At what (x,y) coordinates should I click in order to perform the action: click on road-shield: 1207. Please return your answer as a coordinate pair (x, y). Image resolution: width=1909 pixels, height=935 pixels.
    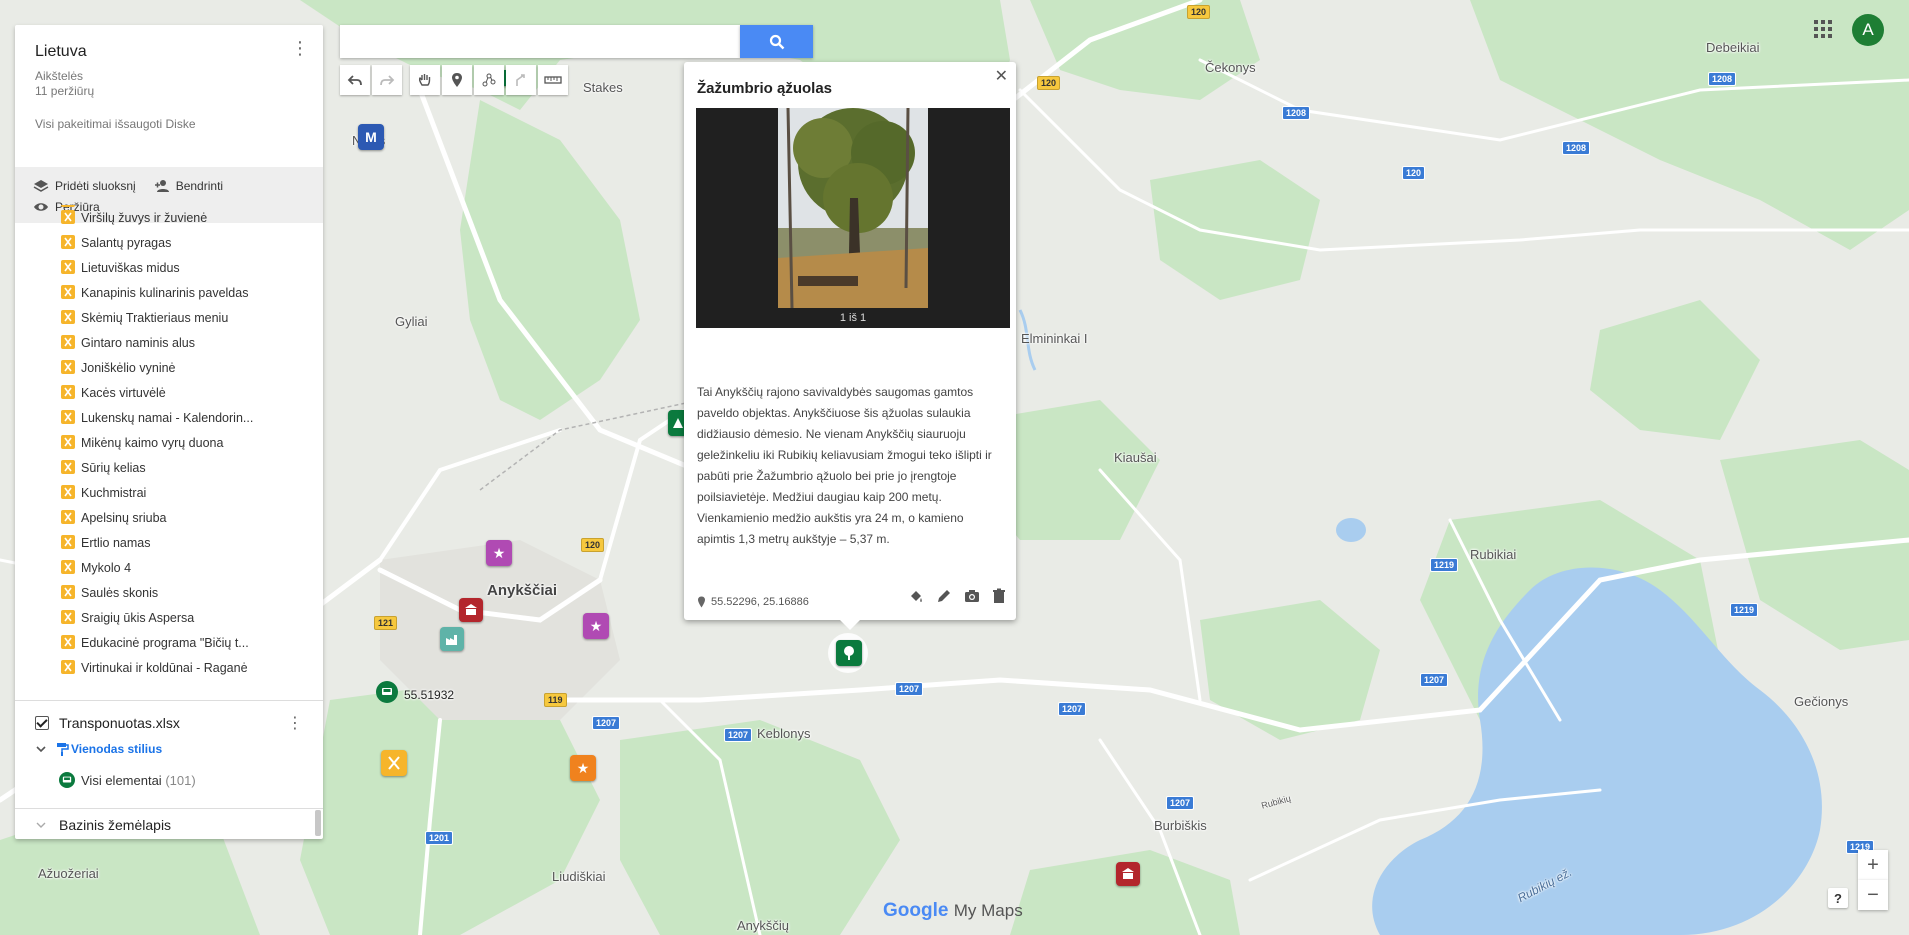
    Looking at the image, I should click on (1072, 709).